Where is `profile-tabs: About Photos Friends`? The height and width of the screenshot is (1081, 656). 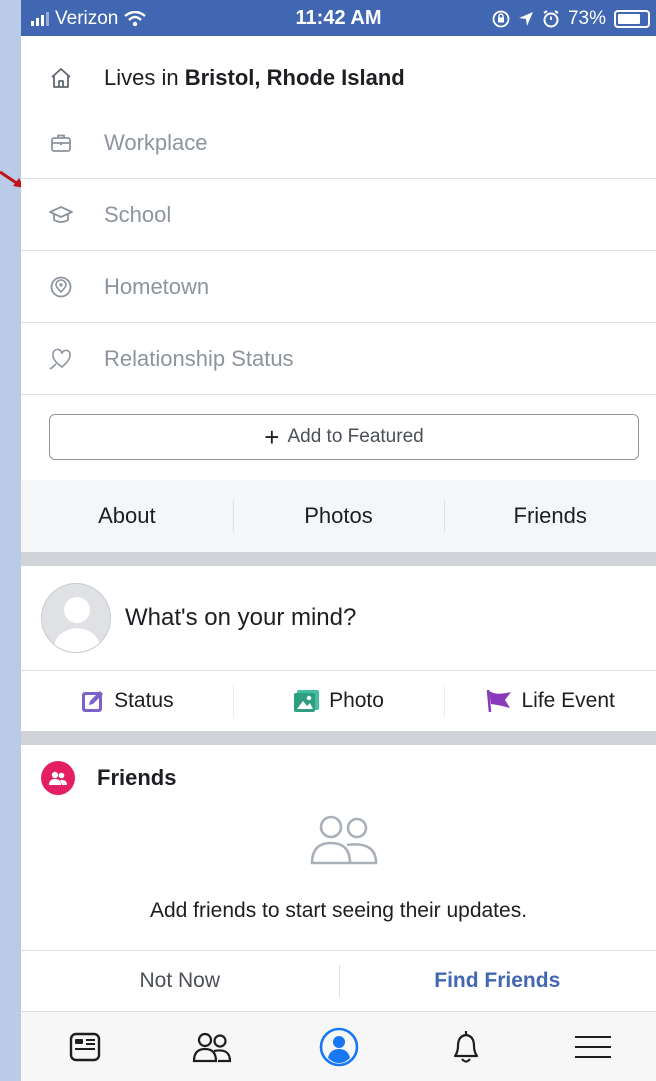 profile-tabs: About Photos Friends is located at coordinates (338, 516).